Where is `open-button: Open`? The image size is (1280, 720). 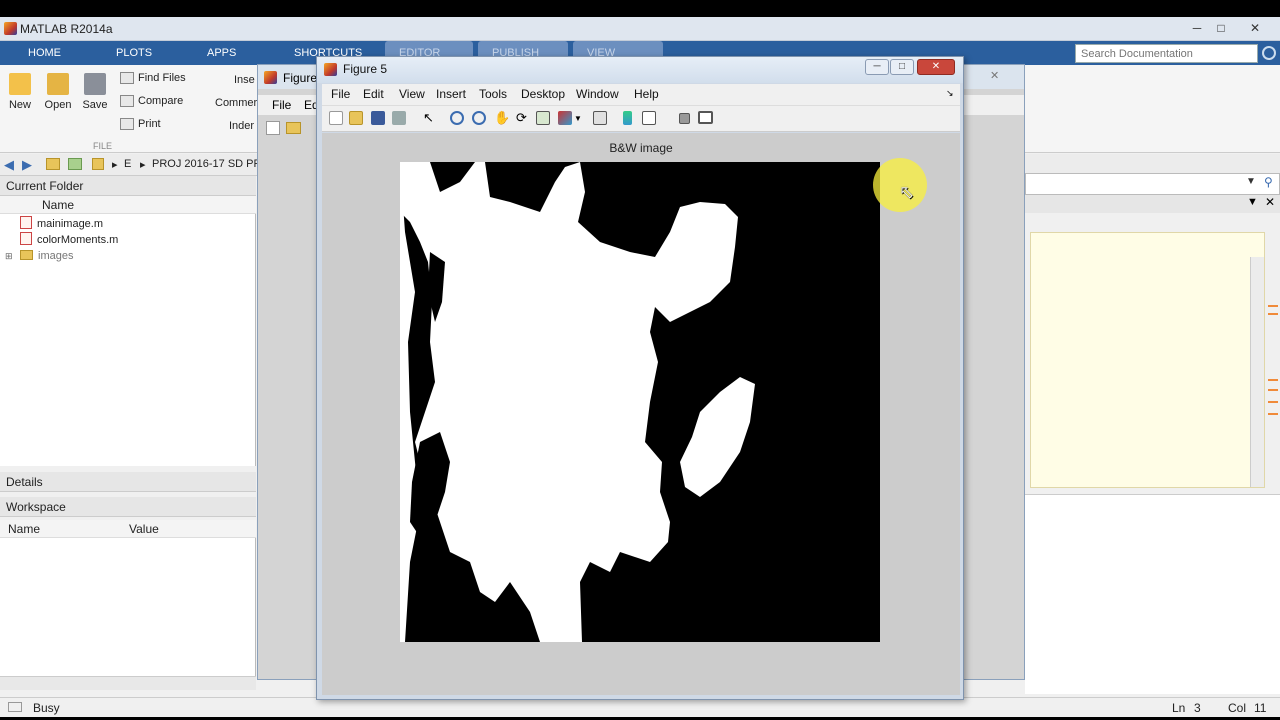 open-button: Open is located at coordinates (58, 92).